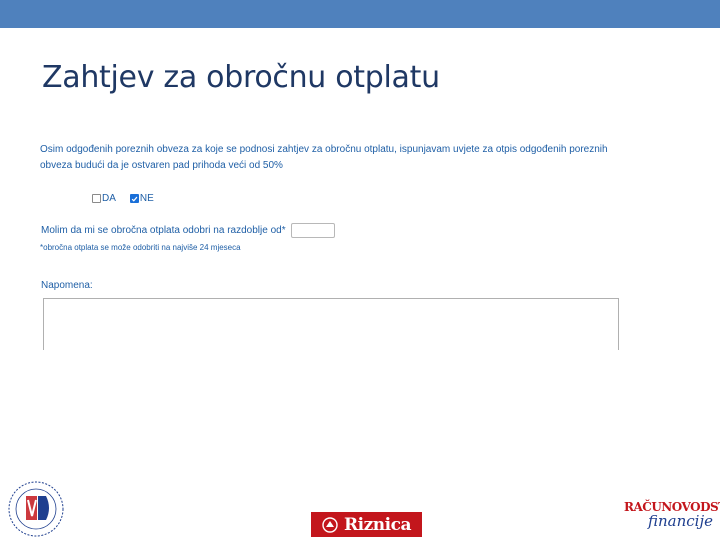  What do you see at coordinates (67, 285) in the screenshot?
I see `napomena-label: Napomena:` at bounding box center [67, 285].